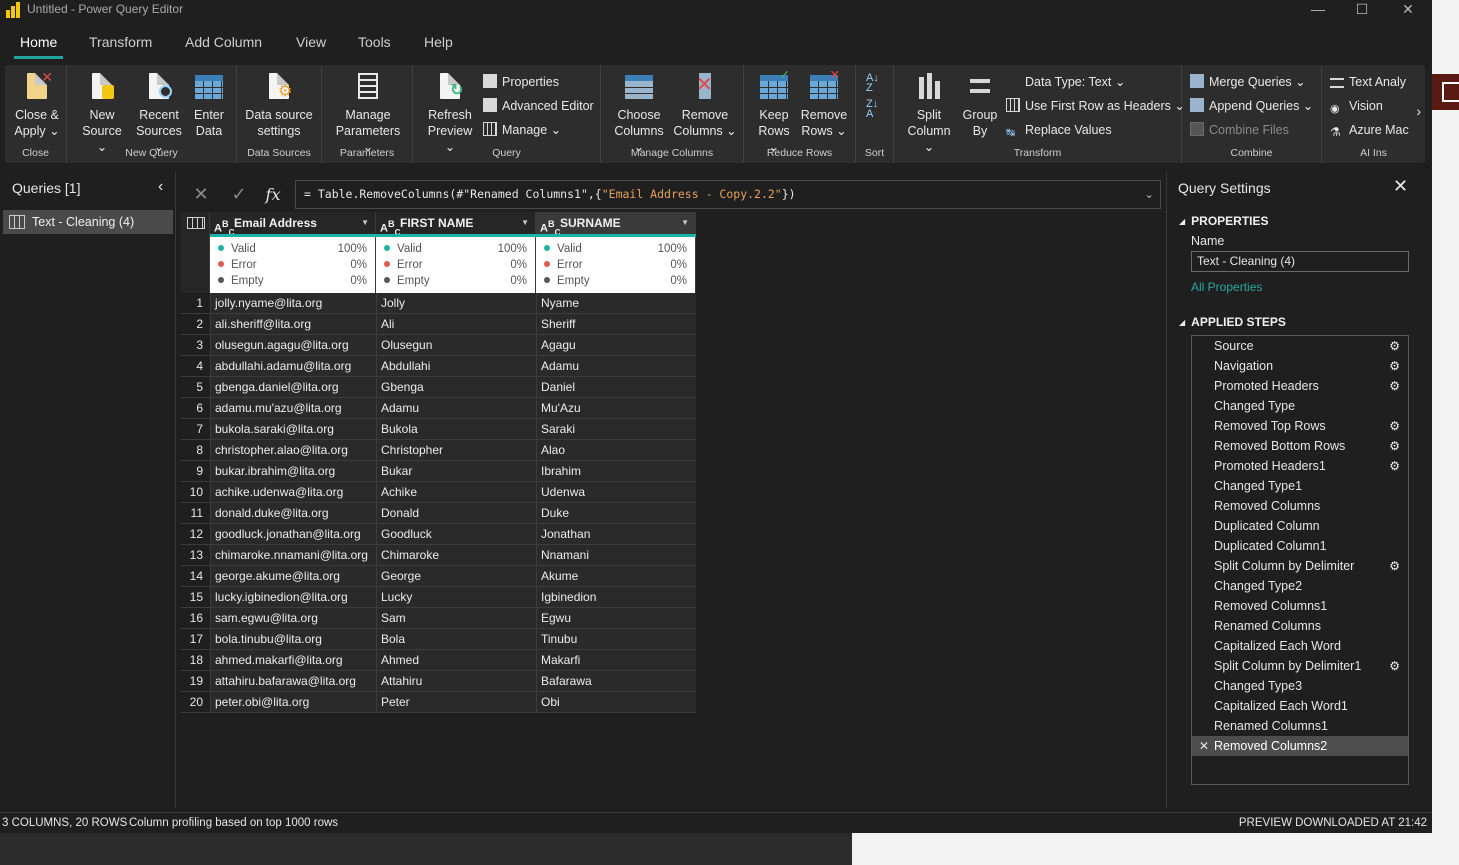 Image resolution: width=1459 pixels, height=865 pixels. Describe the element at coordinates (525, 223) in the screenshot. I see `filter-dropdown-icon: ▼` at that location.